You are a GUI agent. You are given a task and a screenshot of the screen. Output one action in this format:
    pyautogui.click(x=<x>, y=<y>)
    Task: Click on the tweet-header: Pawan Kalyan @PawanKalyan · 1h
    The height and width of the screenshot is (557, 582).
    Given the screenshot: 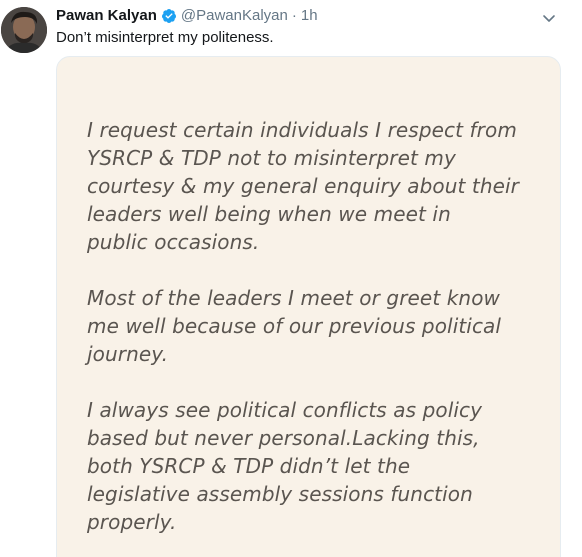 What is the action you would take?
    pyautogui.click(x=187, y=16)
    